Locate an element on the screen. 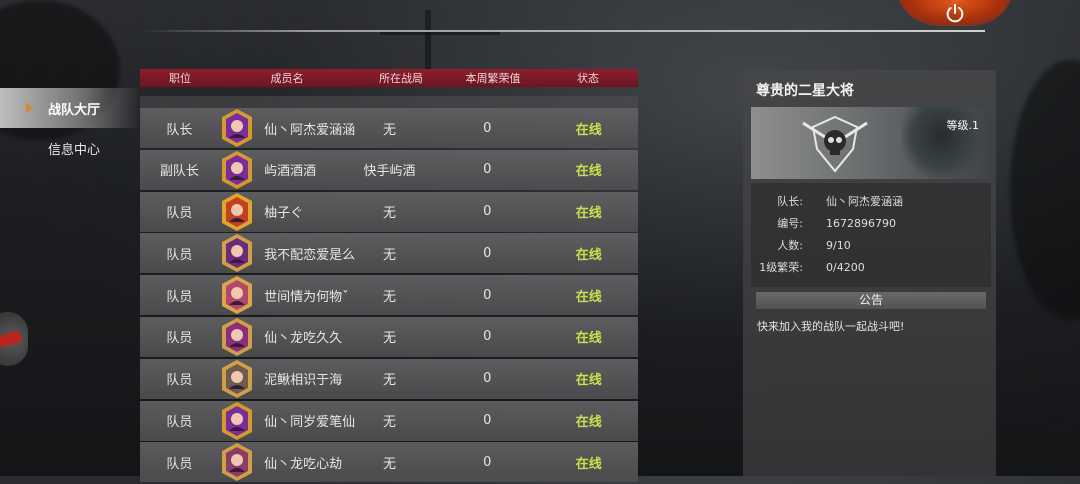  stat-row-prosperity: 1级繁荣: 0/4200 is located at coordinates (871, 267).